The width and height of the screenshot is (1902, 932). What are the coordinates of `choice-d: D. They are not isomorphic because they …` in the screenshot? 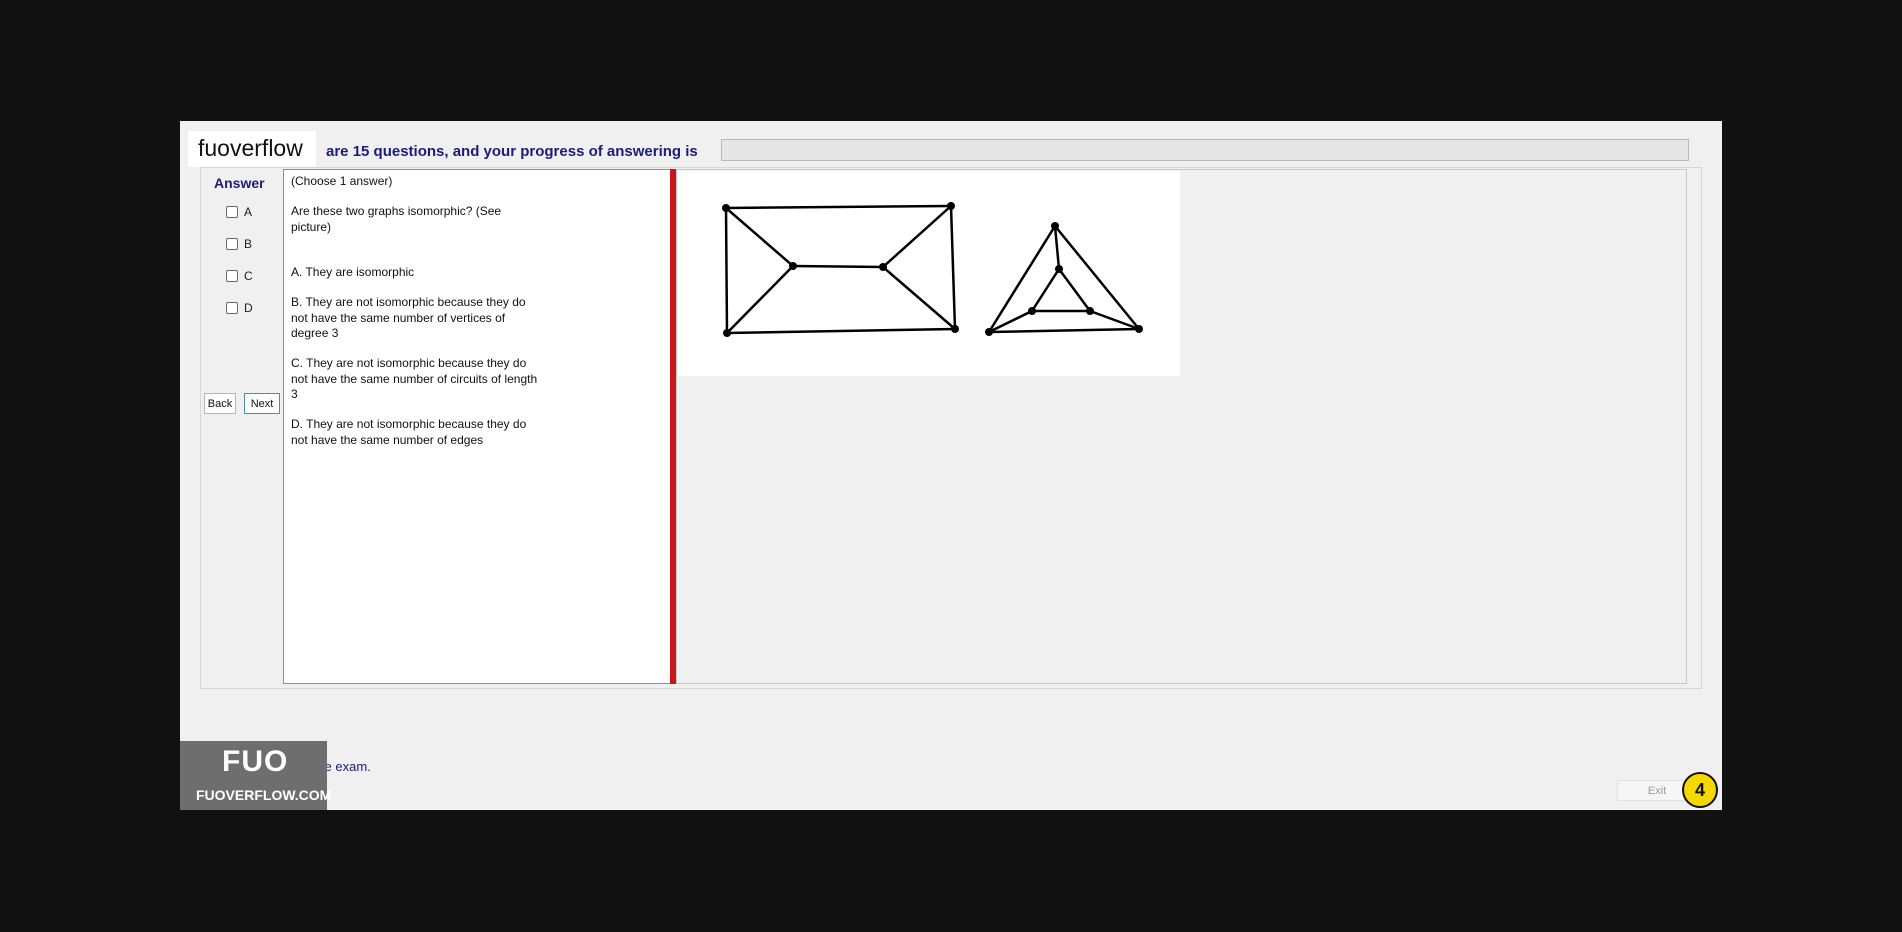 It's located at (409, 432).